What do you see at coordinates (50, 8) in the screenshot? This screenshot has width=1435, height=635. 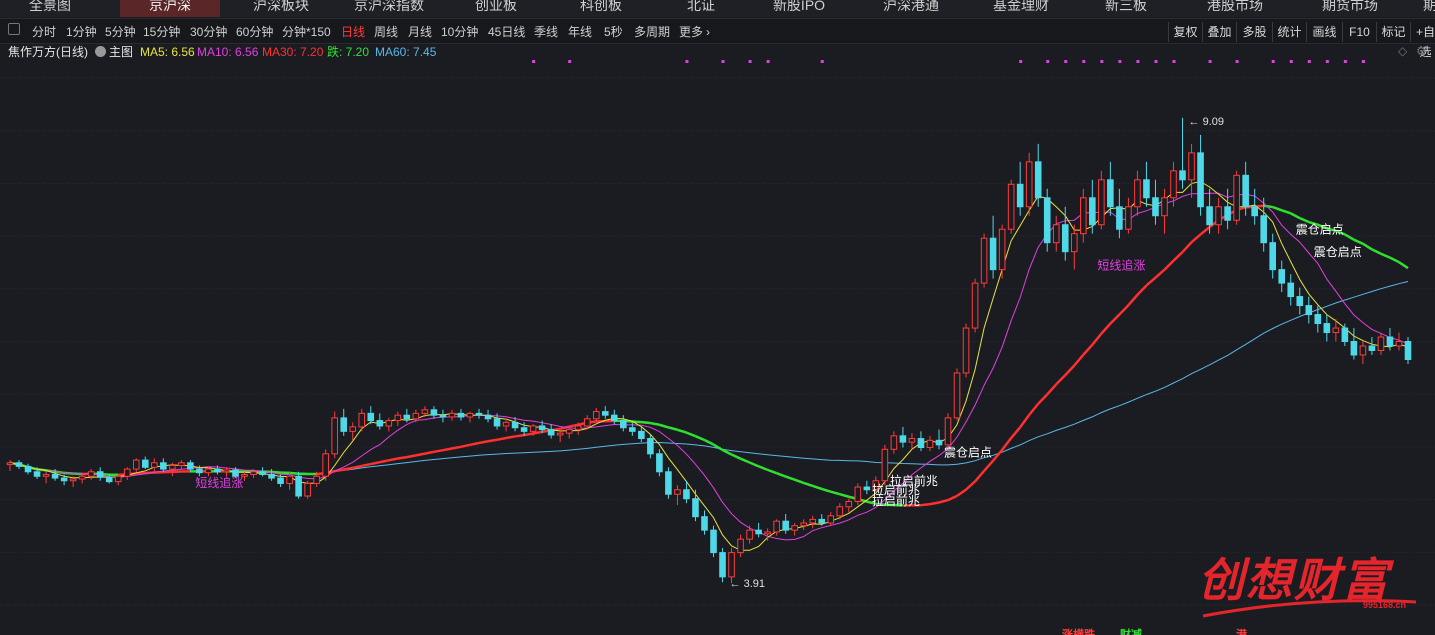 I see `nav-tab-0: 全景图` at bounding box center [50, 8].